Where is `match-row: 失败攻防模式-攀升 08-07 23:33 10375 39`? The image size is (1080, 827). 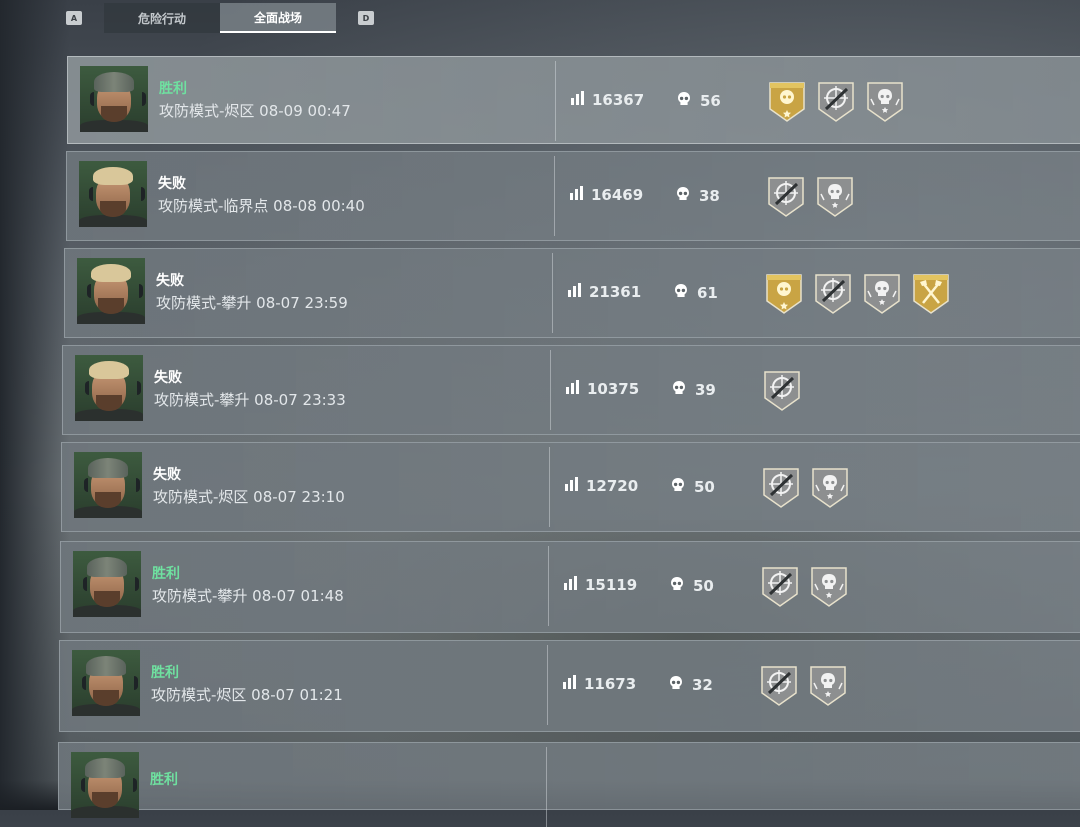 match-row: 失败攻防模式-攀升 08-07 23:33 10375 39 is located at coordinates (571, 390).